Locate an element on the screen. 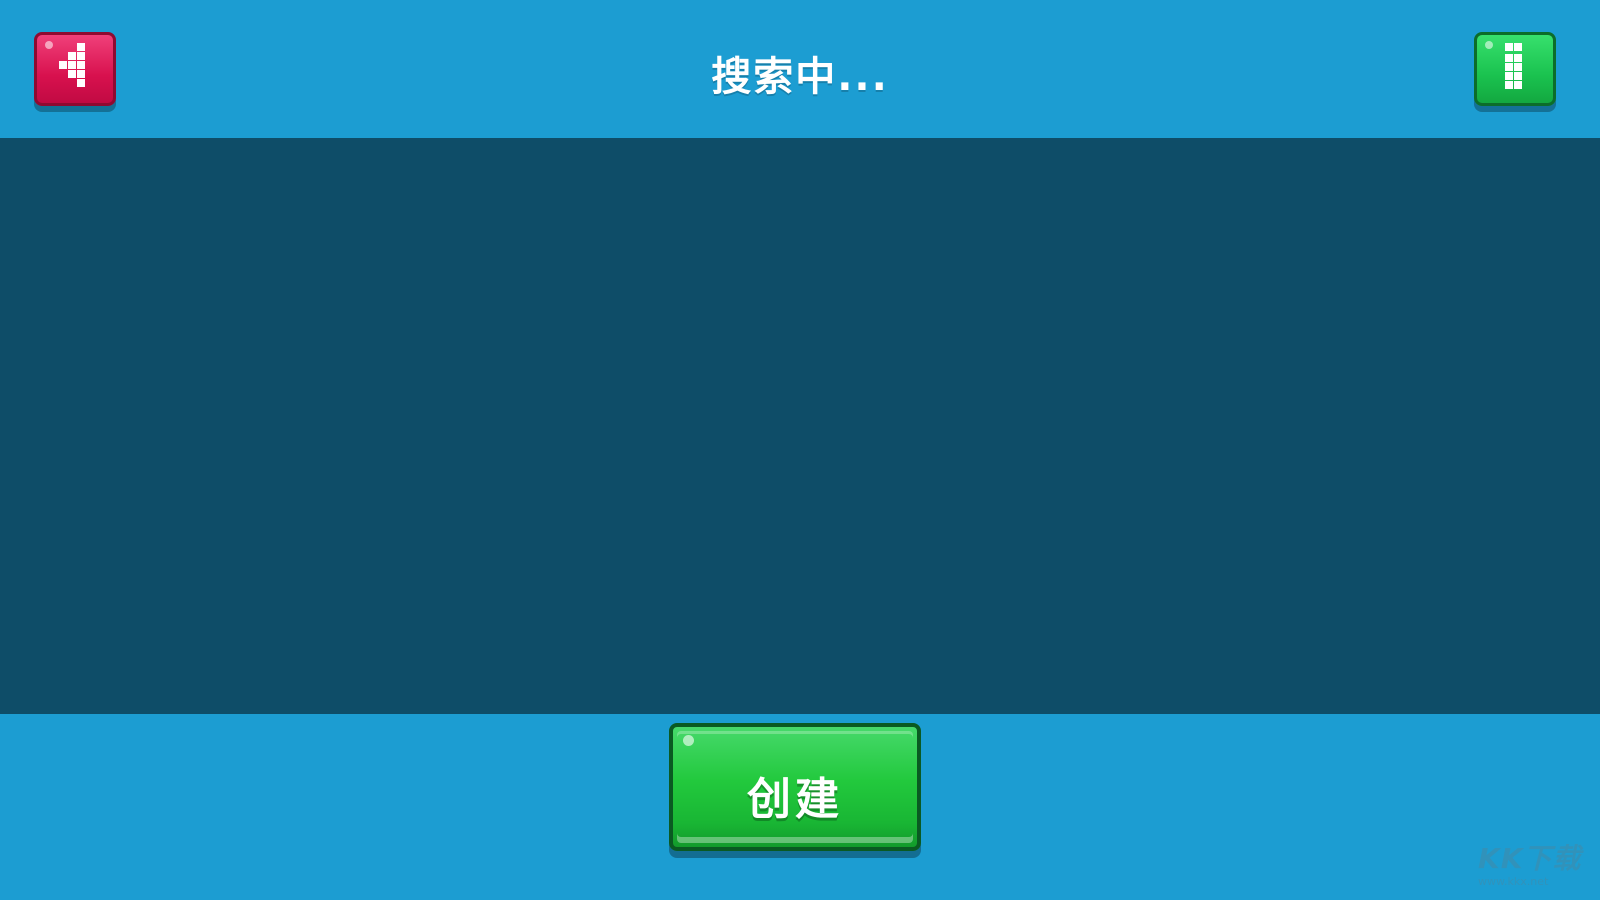 This screenshot has height=900, width=1600. create-button-label: 创建 is located at coordinates (795, 799).